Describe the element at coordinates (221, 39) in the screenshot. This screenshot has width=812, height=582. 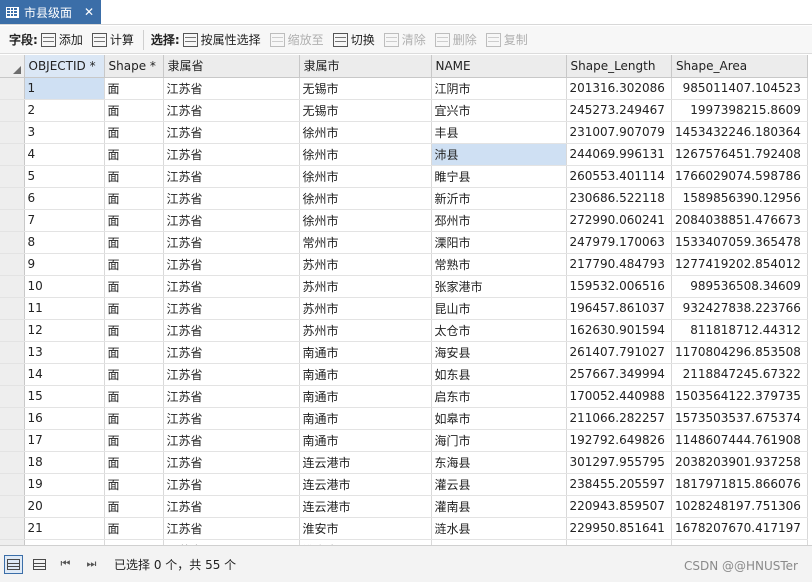
I see `select-by-attributes-button: 按属性选择` at that location.